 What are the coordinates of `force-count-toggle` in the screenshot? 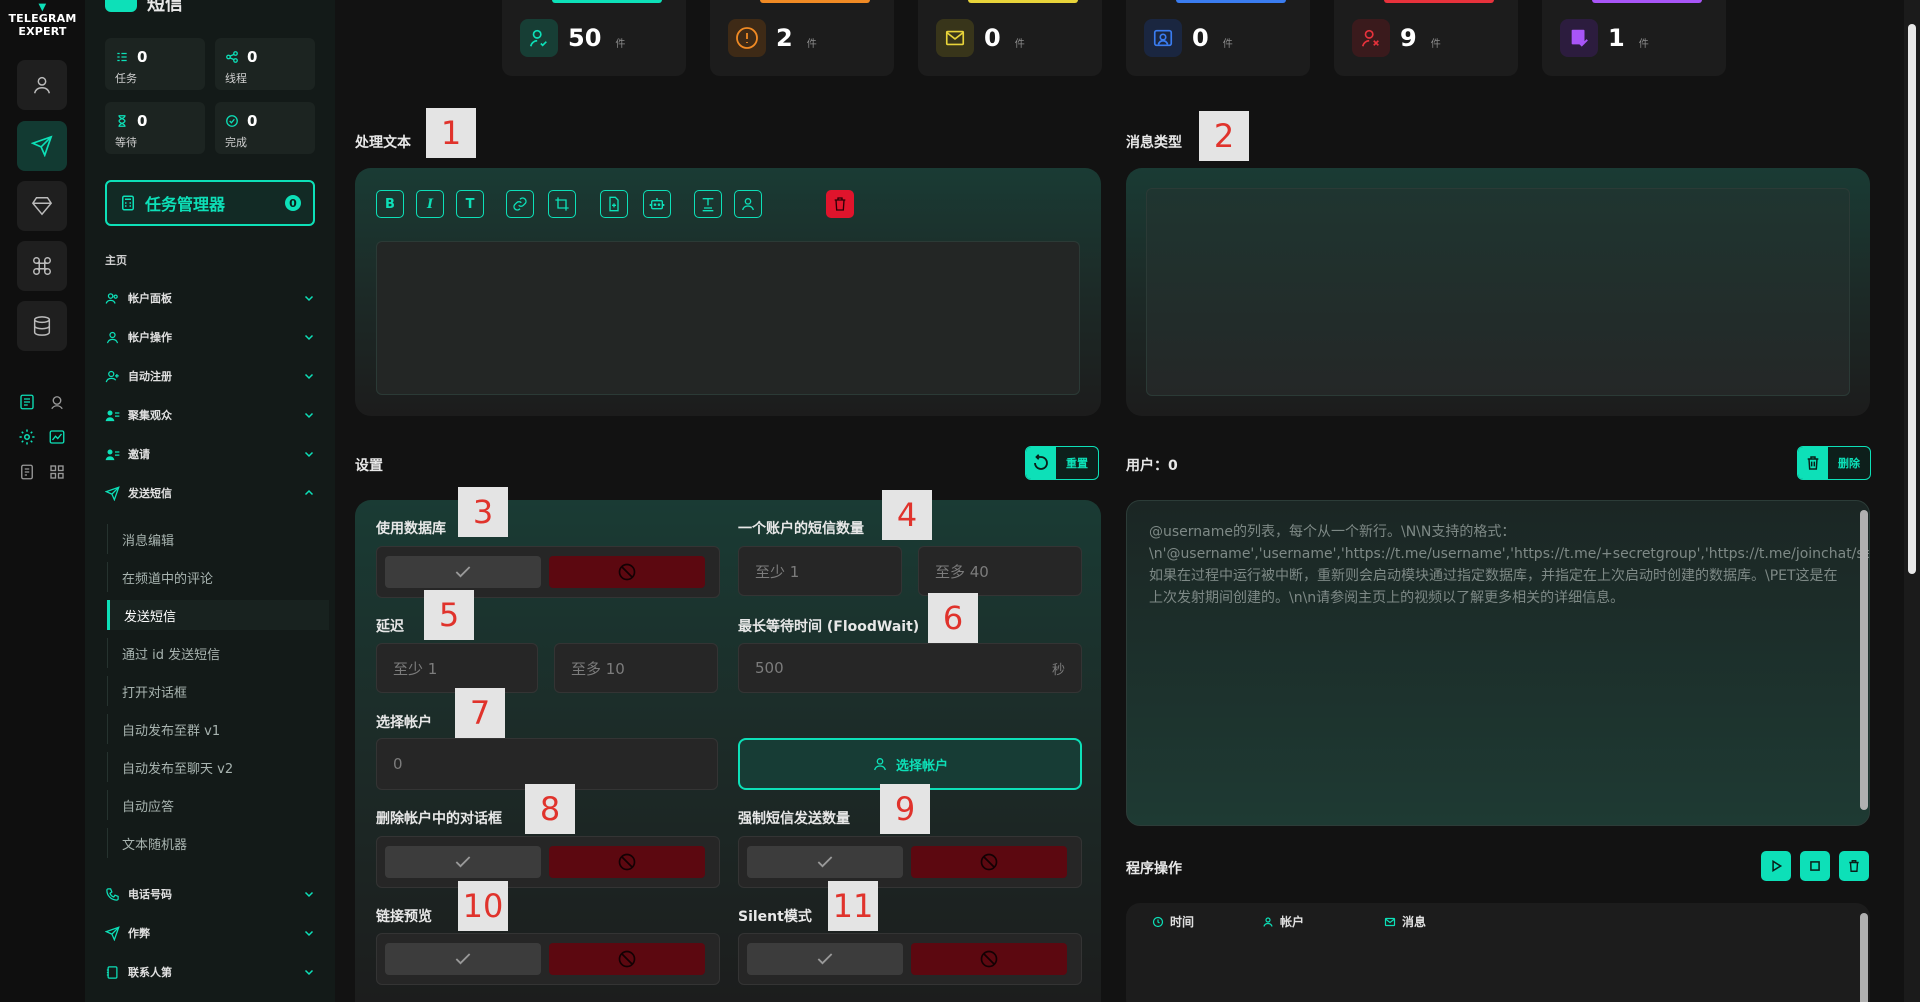 It's located at (910, 862).